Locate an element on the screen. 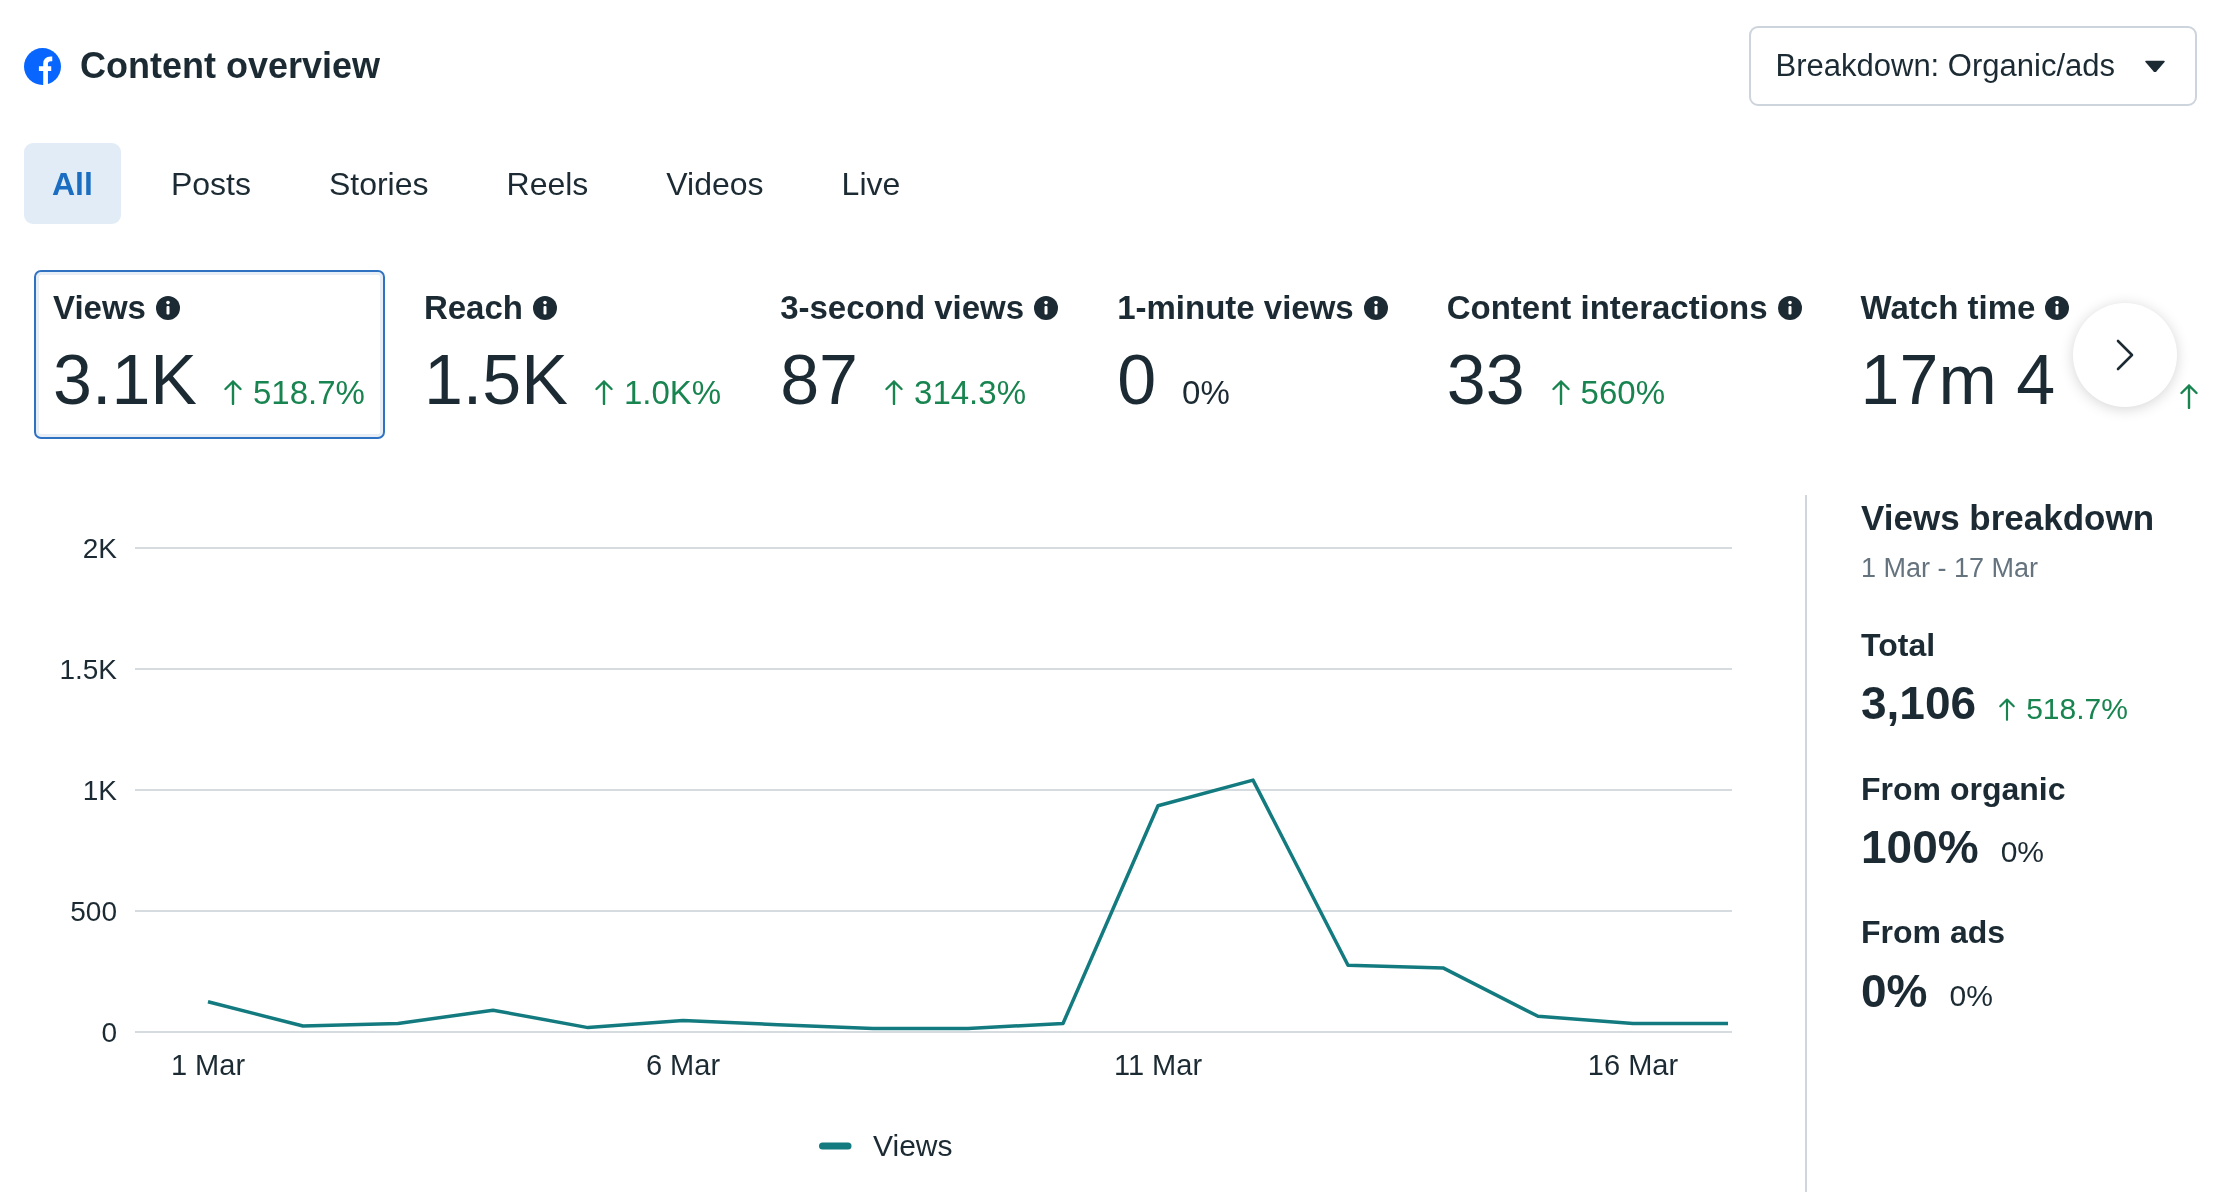  metric-value: 3.1K is located at coordinates (125, 379).